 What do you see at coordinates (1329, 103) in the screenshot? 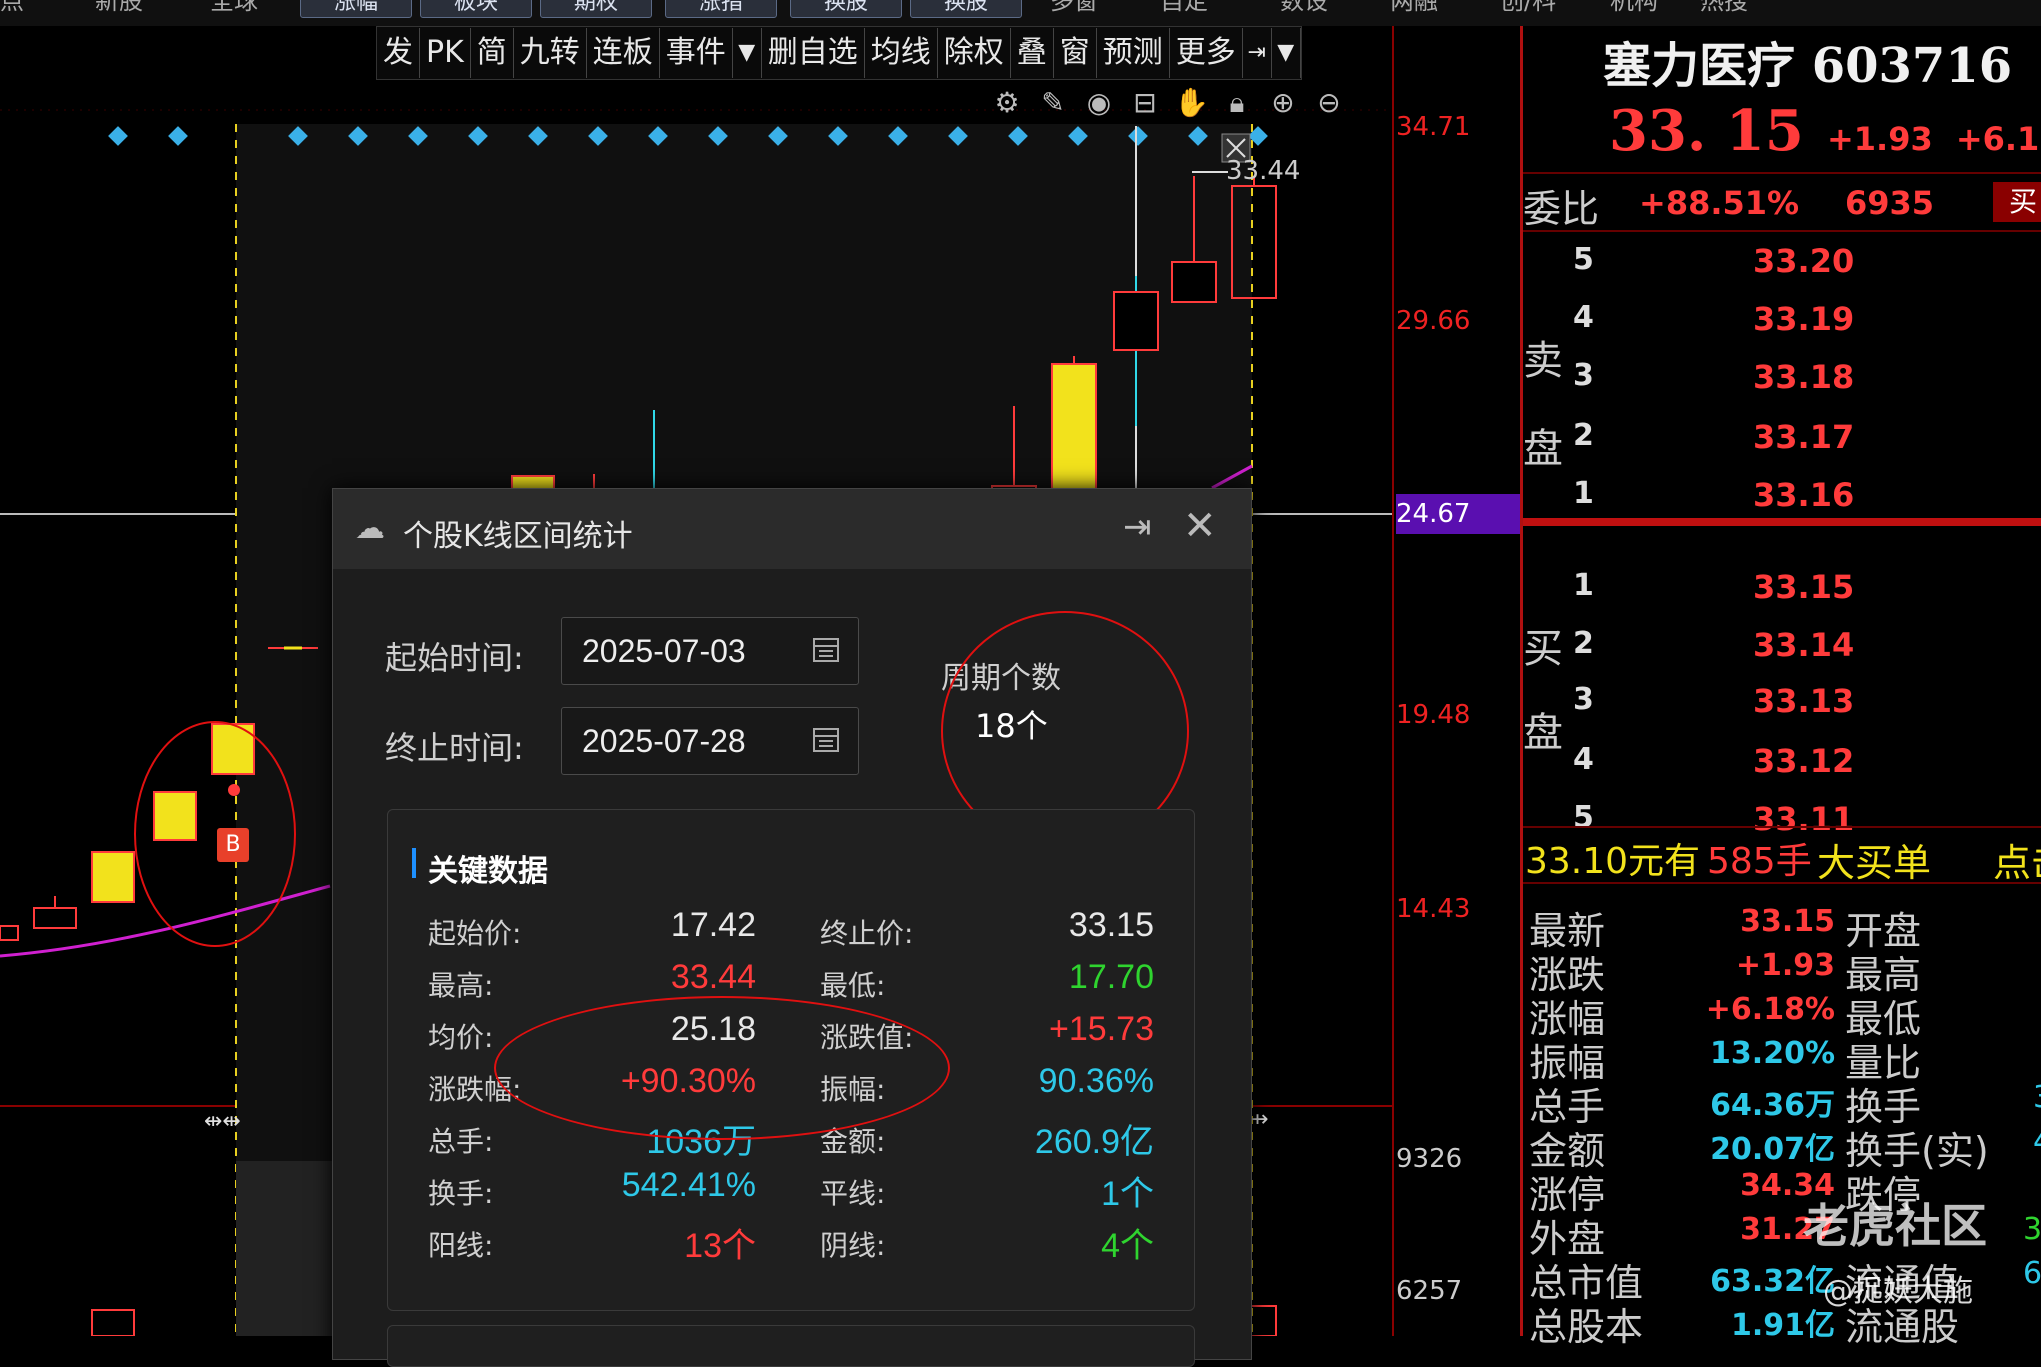
I see `zoom-out-icon: ⊖` at bounding box center [1329, 103].